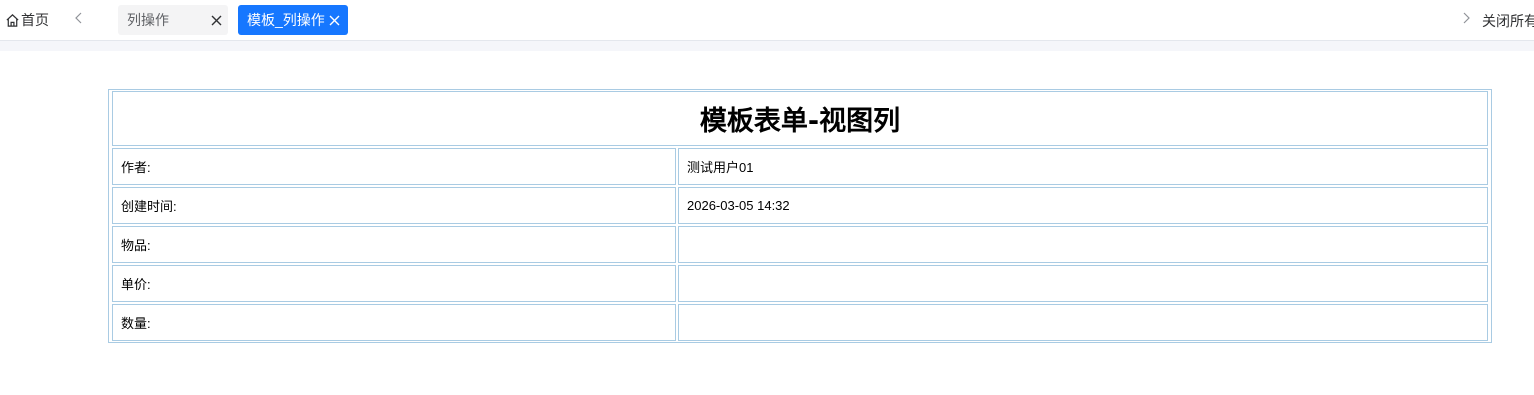 The height and width of the screenshot is (395, 1534). I want to click on chevron-right-icon, so click(1466, 20).